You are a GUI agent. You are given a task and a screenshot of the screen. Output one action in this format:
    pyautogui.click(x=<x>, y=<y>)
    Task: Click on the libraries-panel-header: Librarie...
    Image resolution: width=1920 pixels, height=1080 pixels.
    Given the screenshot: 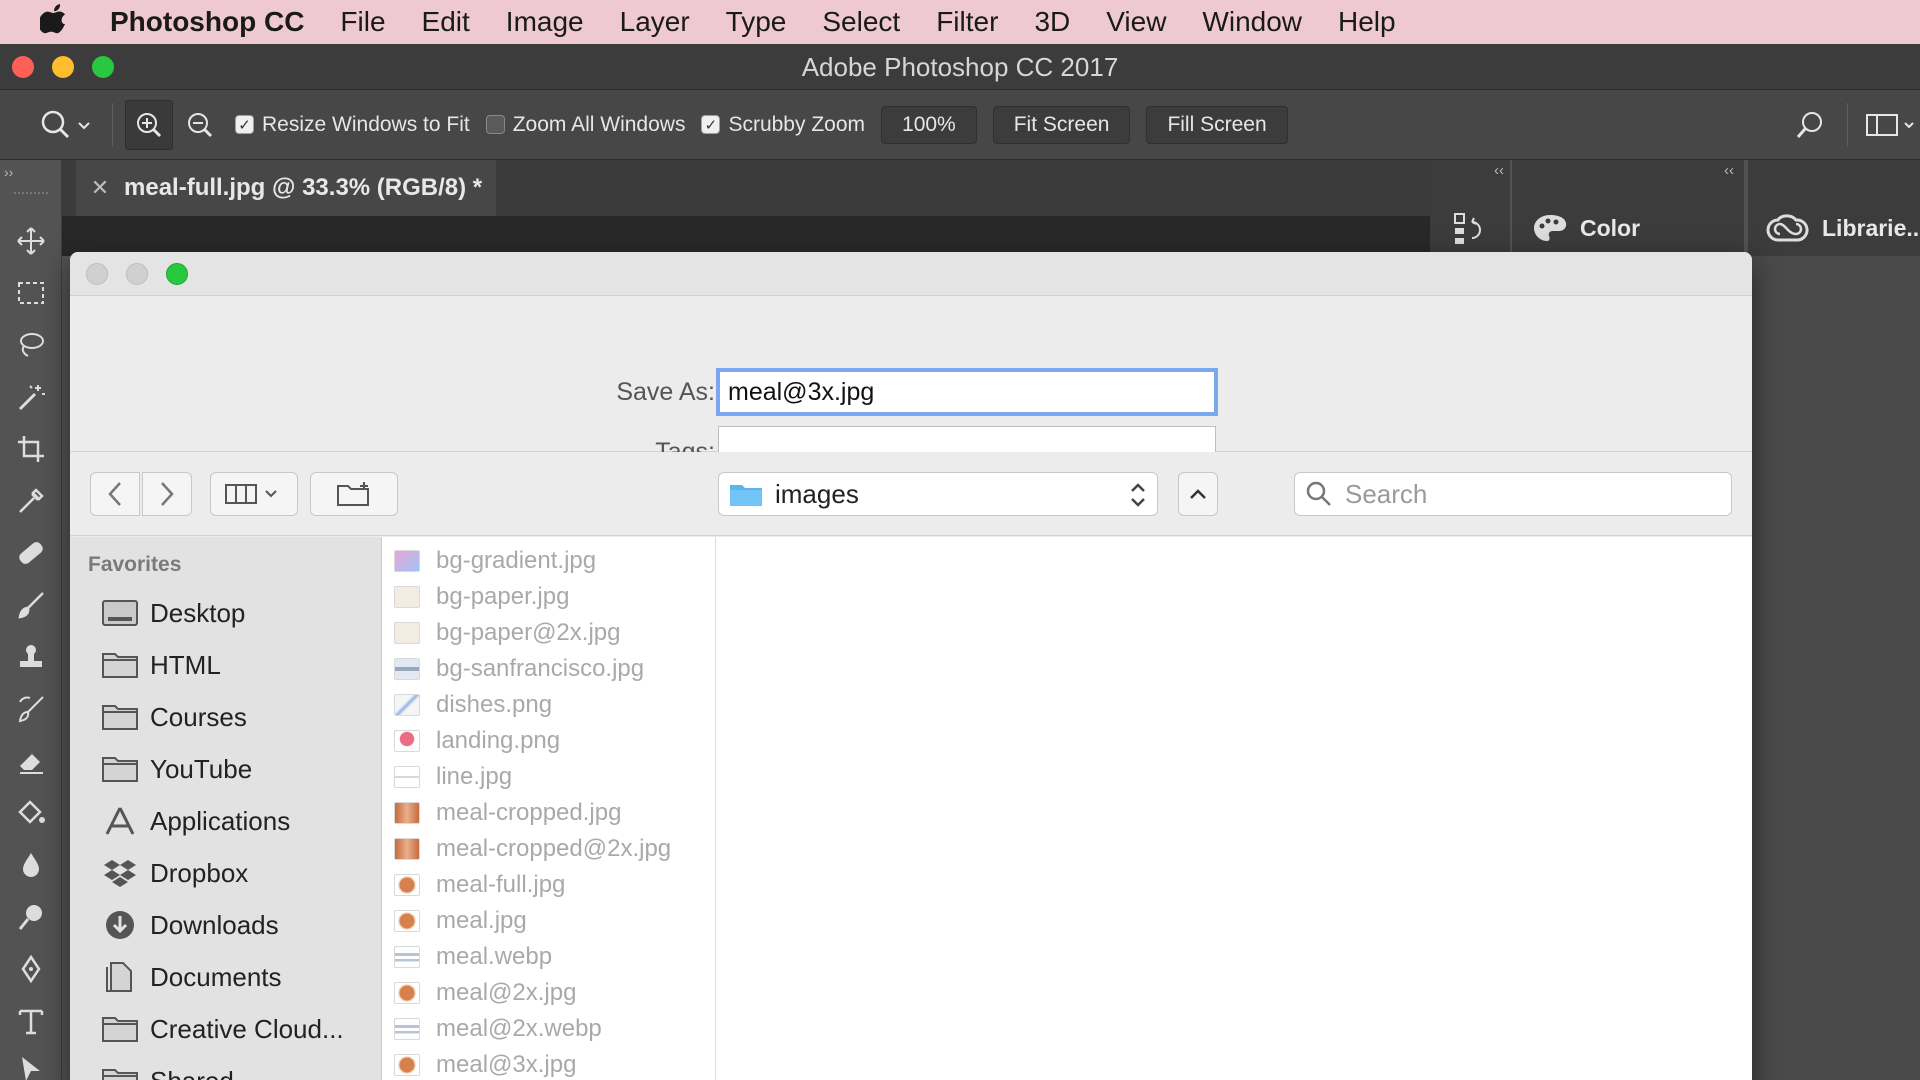 What is the action you would take?
    pyautogui.click(x=1843, y=228)
    